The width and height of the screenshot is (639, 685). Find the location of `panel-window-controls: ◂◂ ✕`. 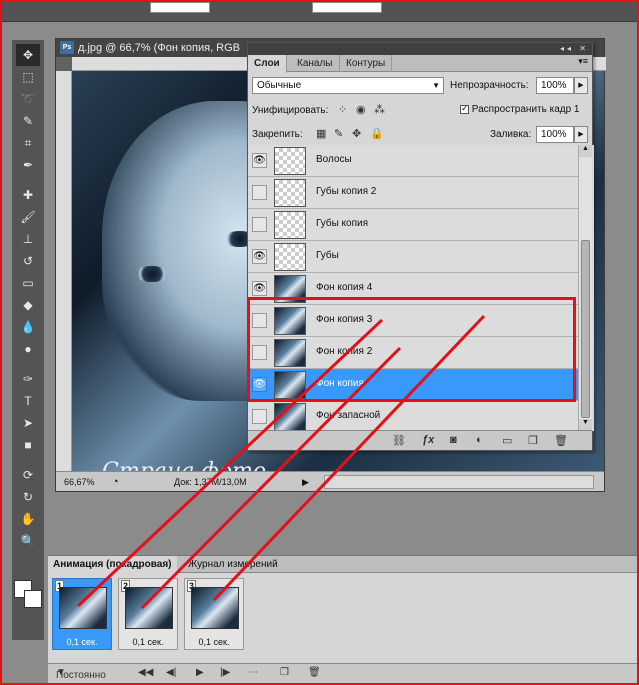

panel-window-controls: ◂◂ ✕ is located at coordinates (574, 48).